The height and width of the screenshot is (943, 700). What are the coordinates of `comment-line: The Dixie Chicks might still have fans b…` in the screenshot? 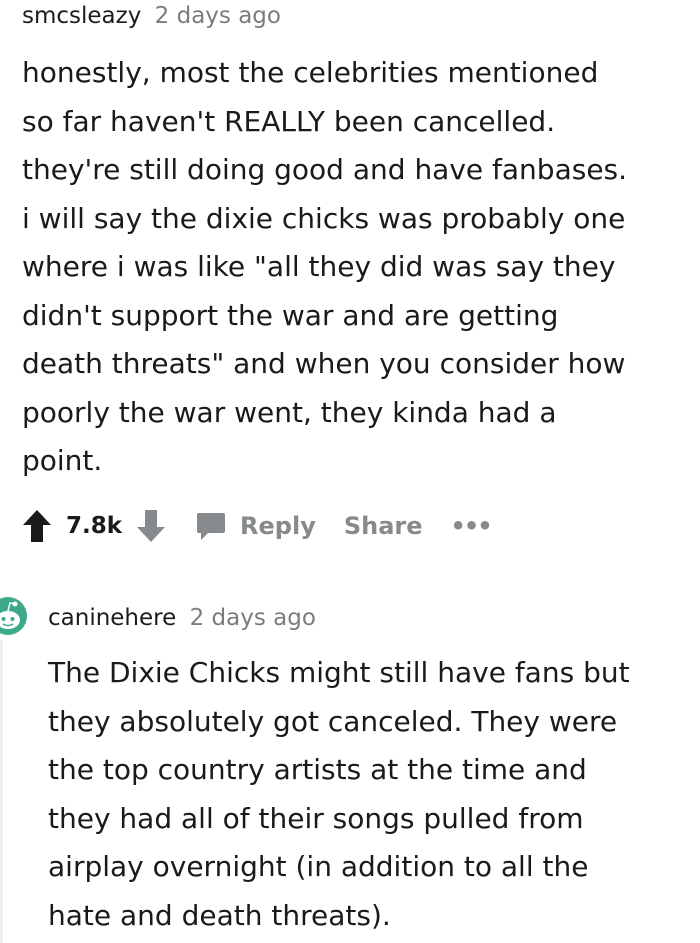 It's located at (339, 672).